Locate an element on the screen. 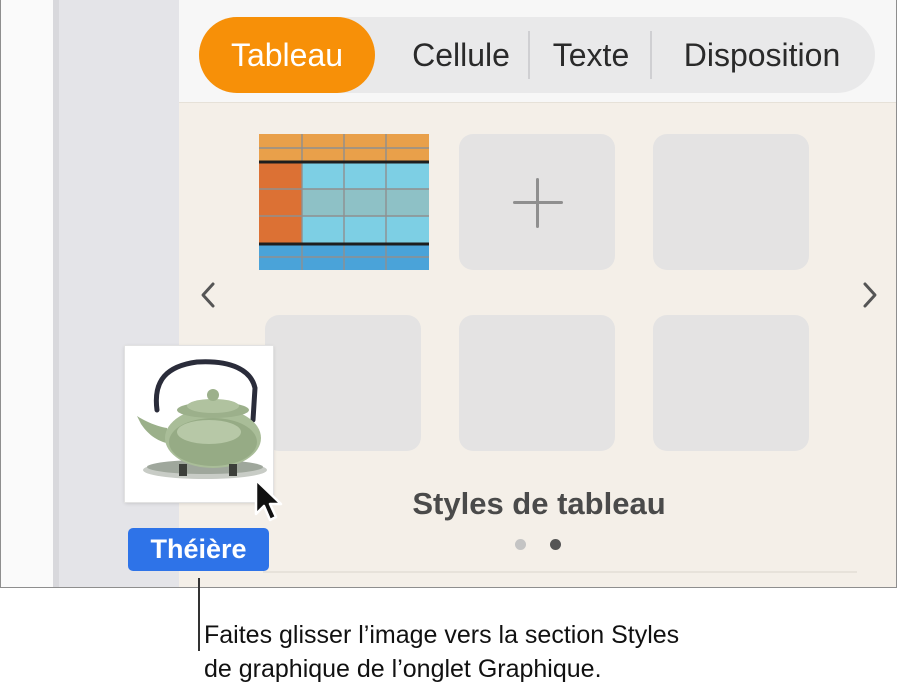 This screenshot has width=899, height=686. chevron-left-icon is located at coordinates (208, 295).